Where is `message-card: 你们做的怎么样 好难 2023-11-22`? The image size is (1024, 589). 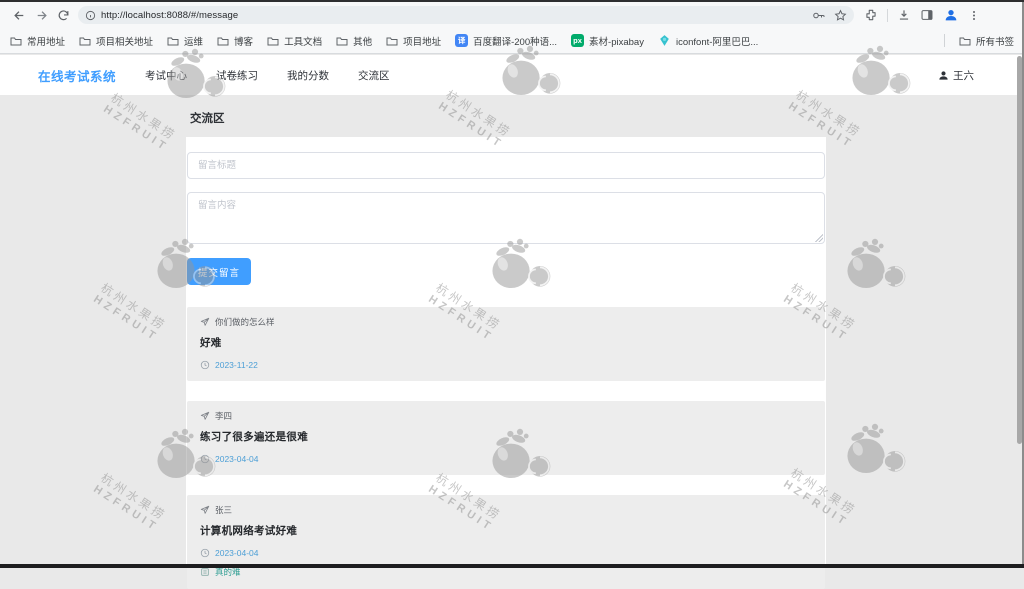
message-card: 你们做的怎么样 好难 2023-11-22 is located at coordinates (506, 344).